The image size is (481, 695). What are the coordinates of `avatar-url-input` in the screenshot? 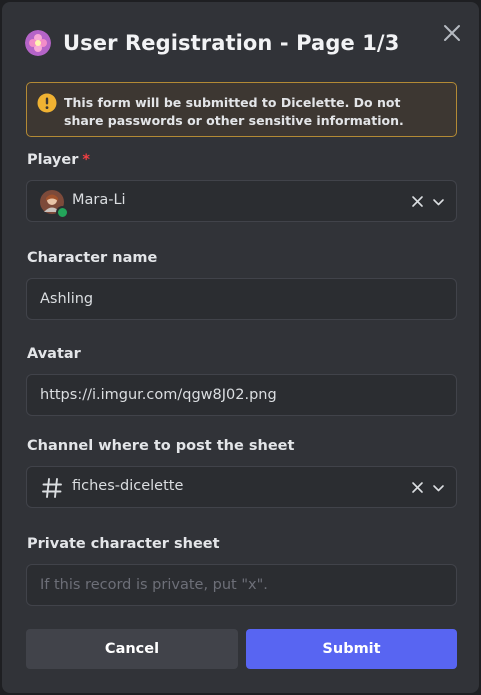 It's located at (241, 395).